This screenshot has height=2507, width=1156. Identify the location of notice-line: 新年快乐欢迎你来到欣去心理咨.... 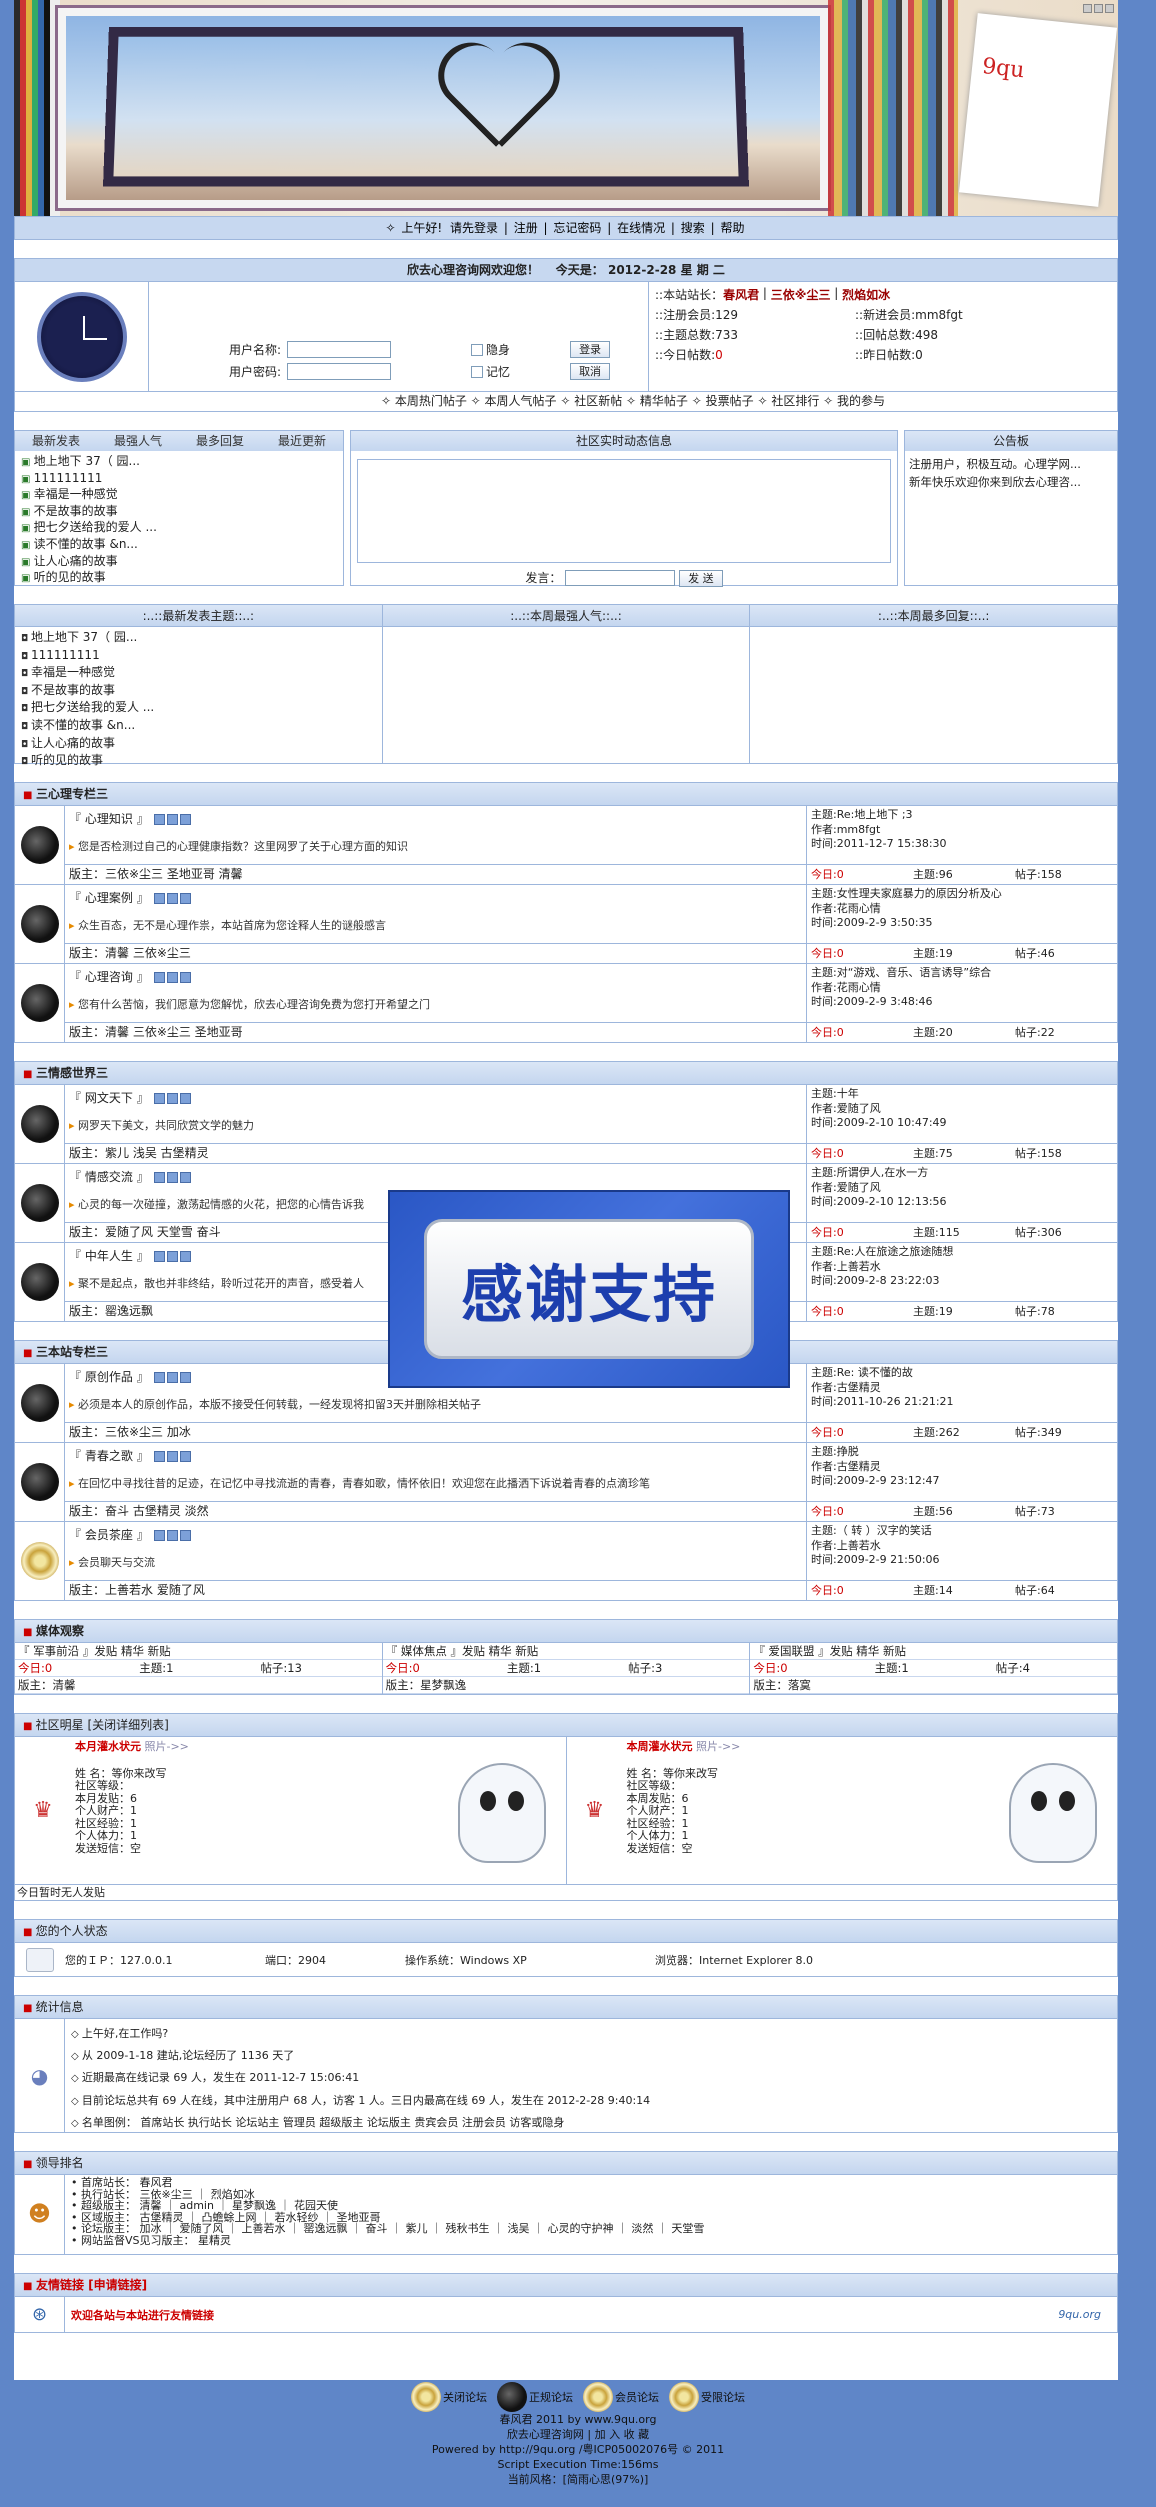
(1011, 482).